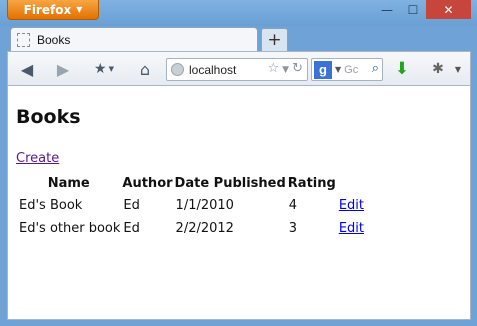 This screenshot has width=477, height=326. Describe the element at coordinates (48, 117) in the screenshot. I see `page-title: Books` at that location.